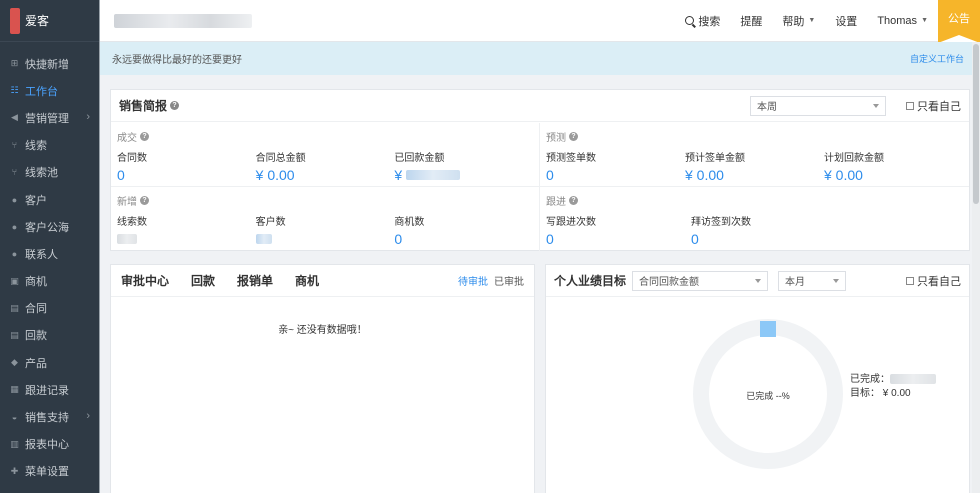 The width and height of the screenshot is (980, 493). Describe the element at coordinates (976, 267) in the screenshot. I see `page-scrollbar` at that location.